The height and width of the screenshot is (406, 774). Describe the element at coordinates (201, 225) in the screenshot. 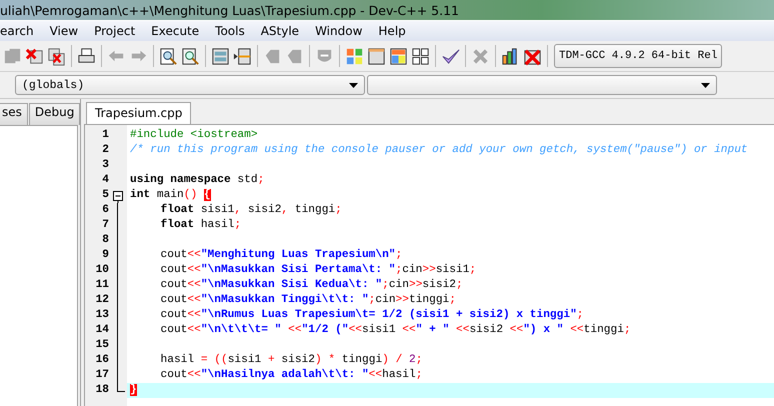

I see `code-line: float hasil;` at that location.